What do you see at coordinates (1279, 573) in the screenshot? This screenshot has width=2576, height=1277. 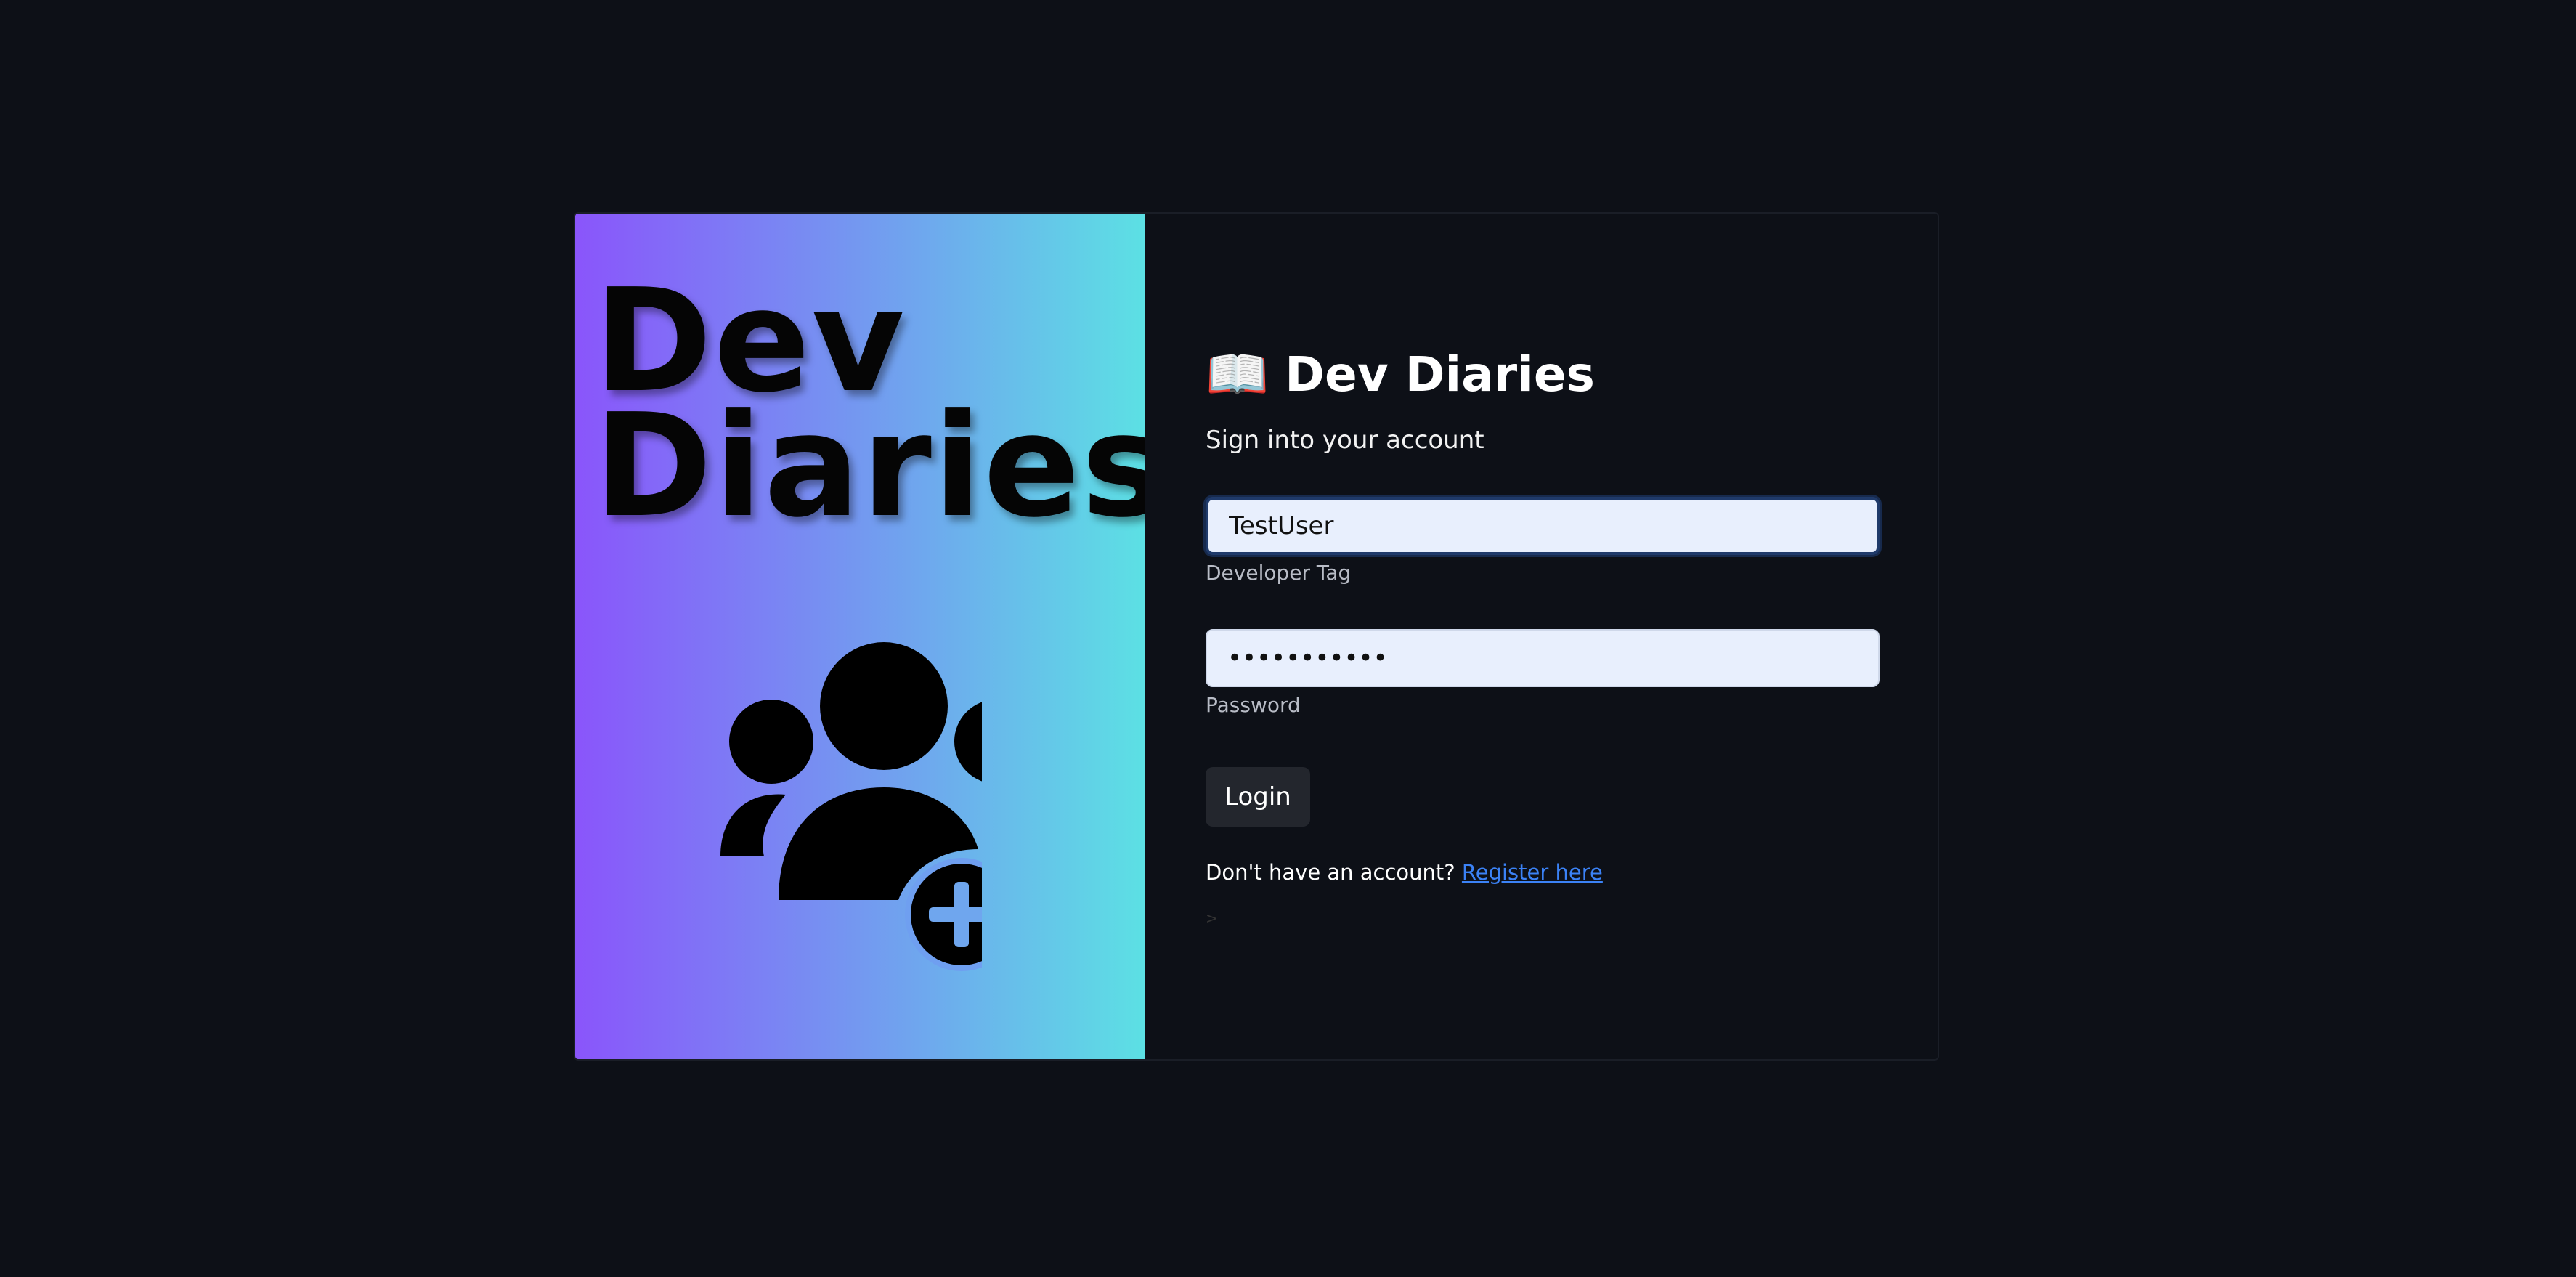 I see `username-label: Developer Tag` at bounding box center [1279, 573].